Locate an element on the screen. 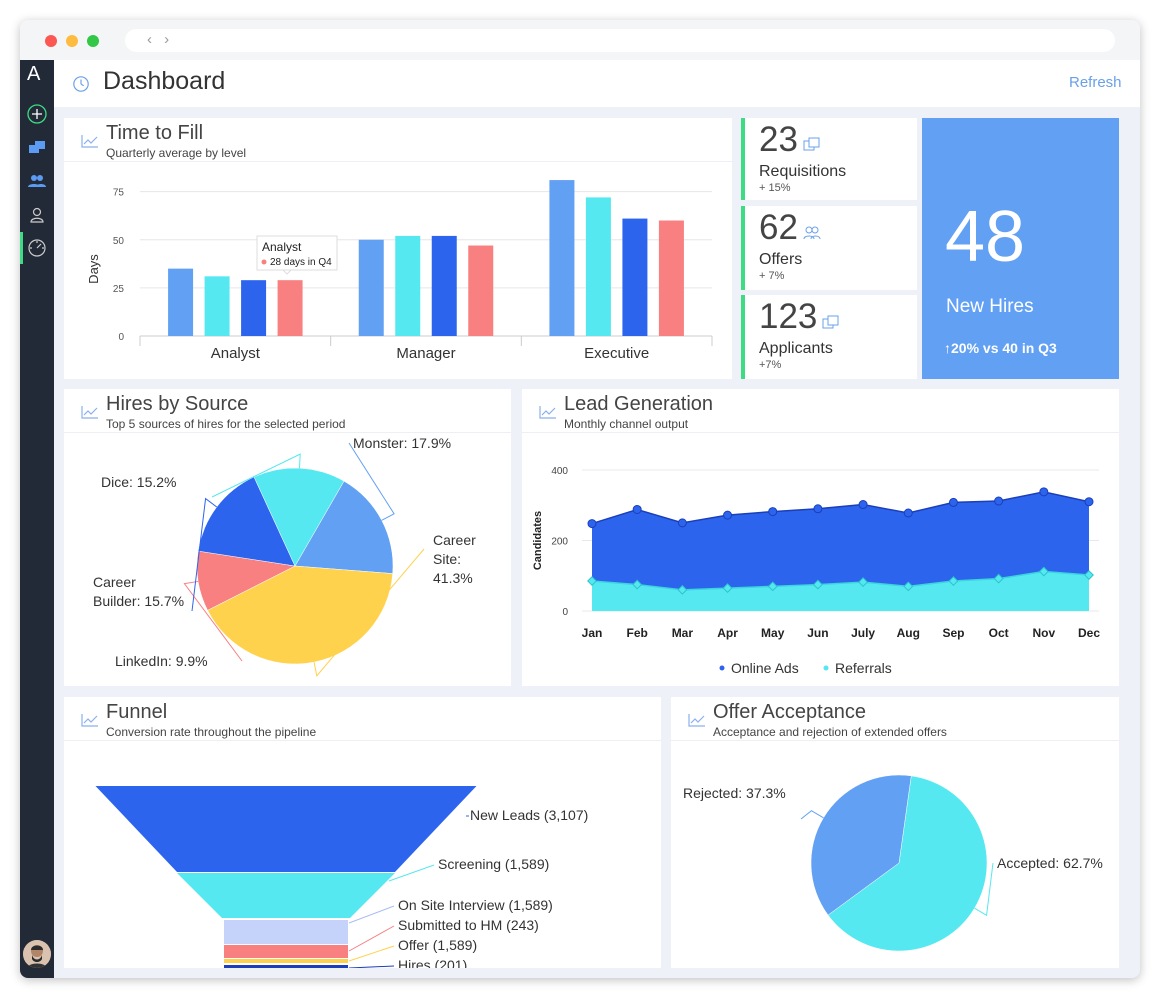 The image size is (1160, 999). page-header: Dashboard Refresh is located at coordinates (597, 83).